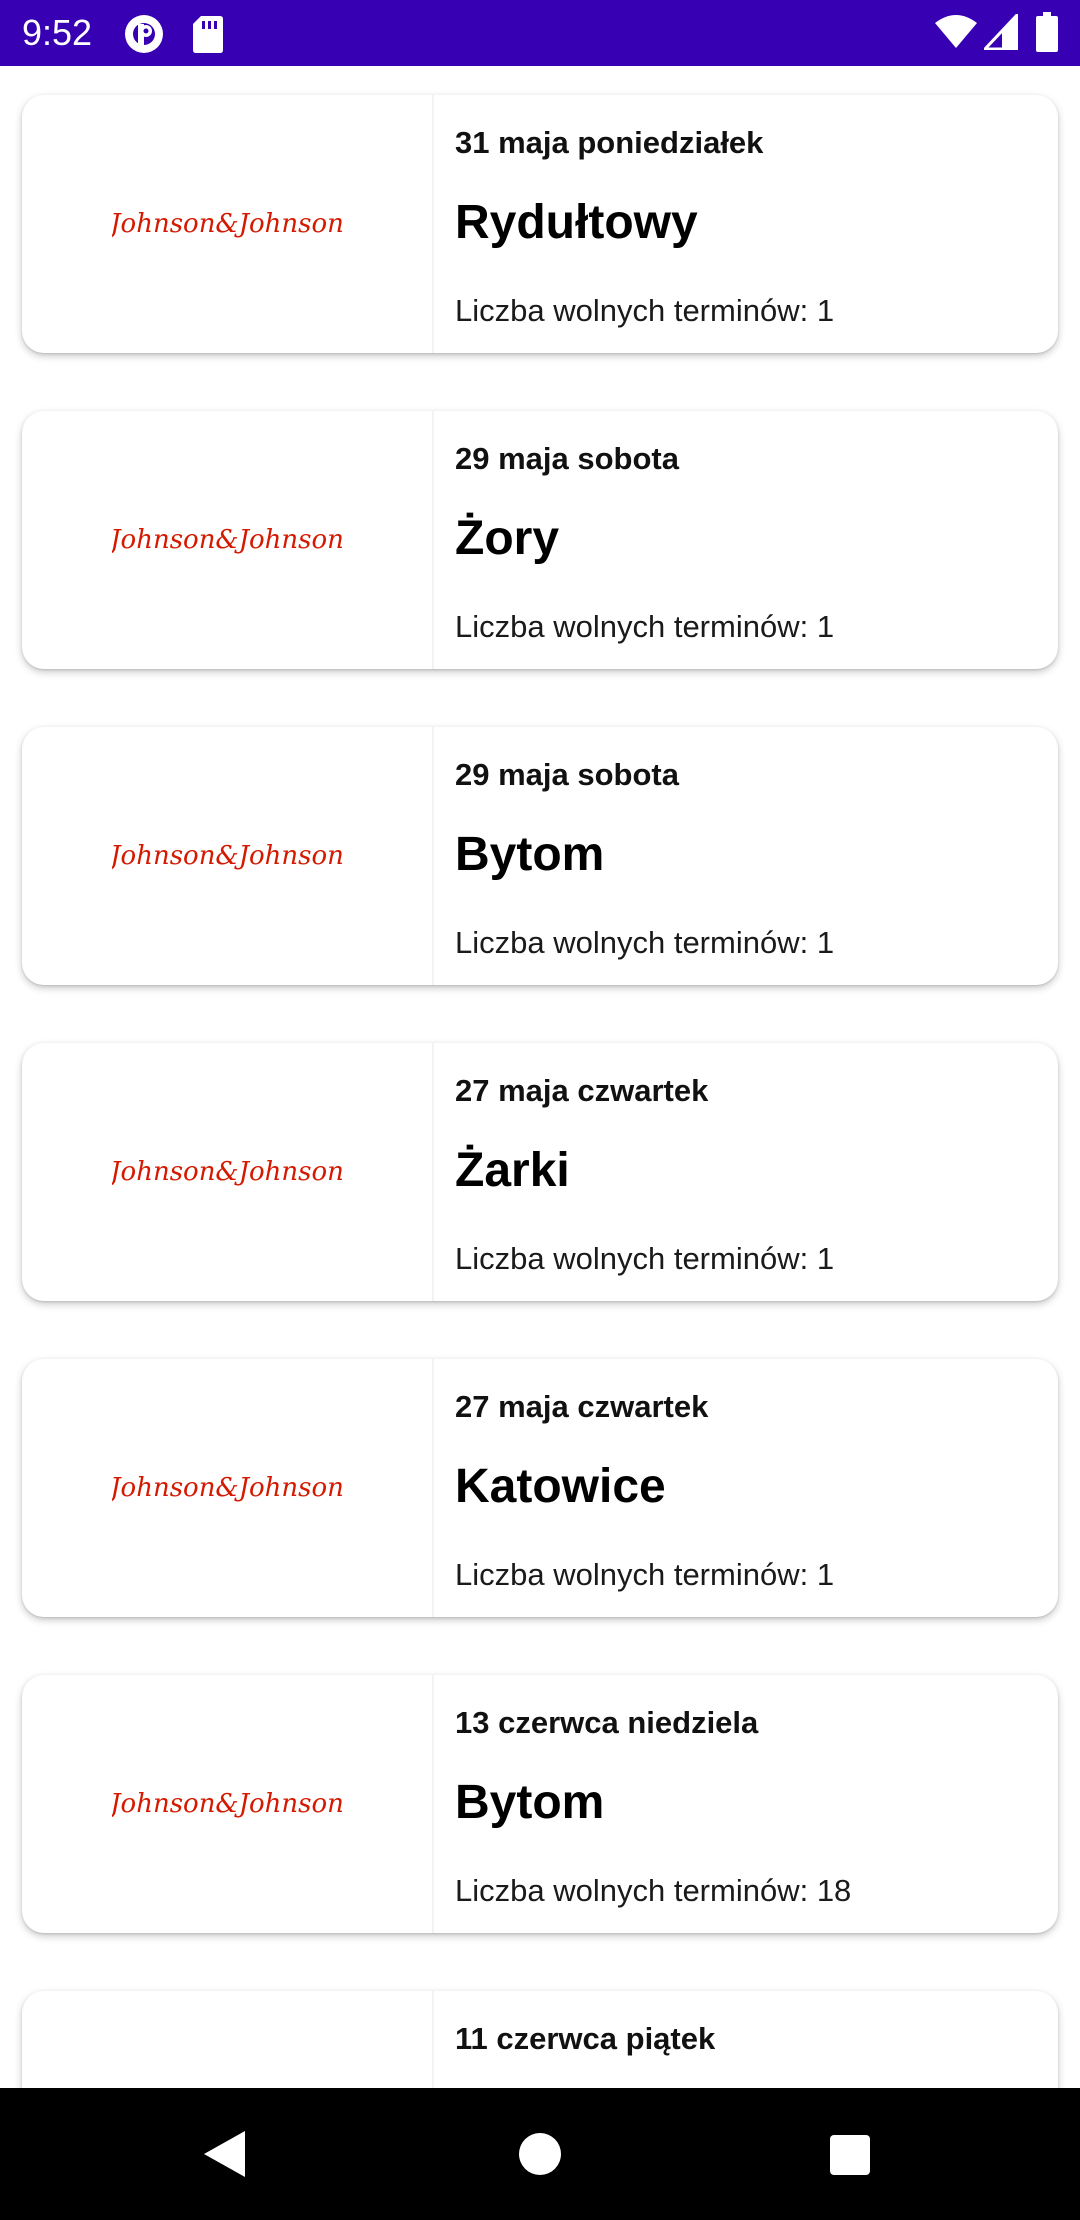 This screenshot has width=1080, height=2220. Describe the element at coordinates (1000, 33) in the screenshot. I see `cellular-signal-icon` at that location.